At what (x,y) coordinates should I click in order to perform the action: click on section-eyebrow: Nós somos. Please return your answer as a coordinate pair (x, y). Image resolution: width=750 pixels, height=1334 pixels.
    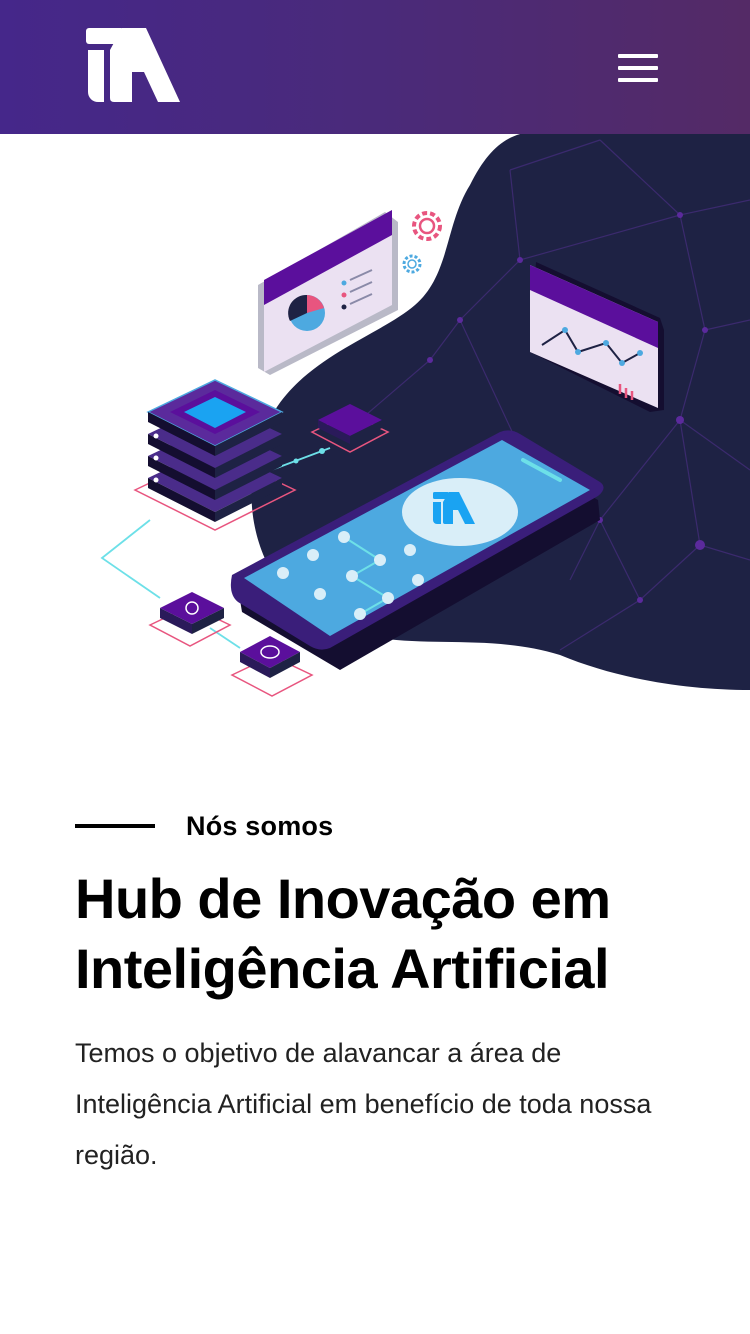
    Looking at the image, I should click on (204, 826).